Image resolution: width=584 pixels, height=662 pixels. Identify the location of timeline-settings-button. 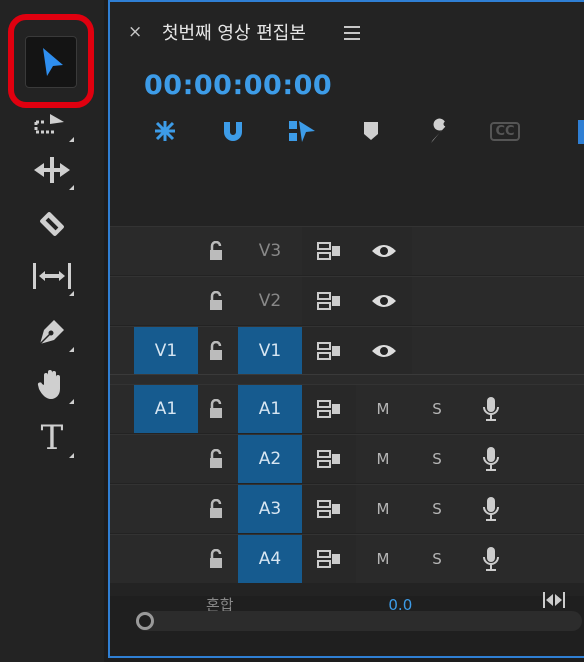
(439, 131).